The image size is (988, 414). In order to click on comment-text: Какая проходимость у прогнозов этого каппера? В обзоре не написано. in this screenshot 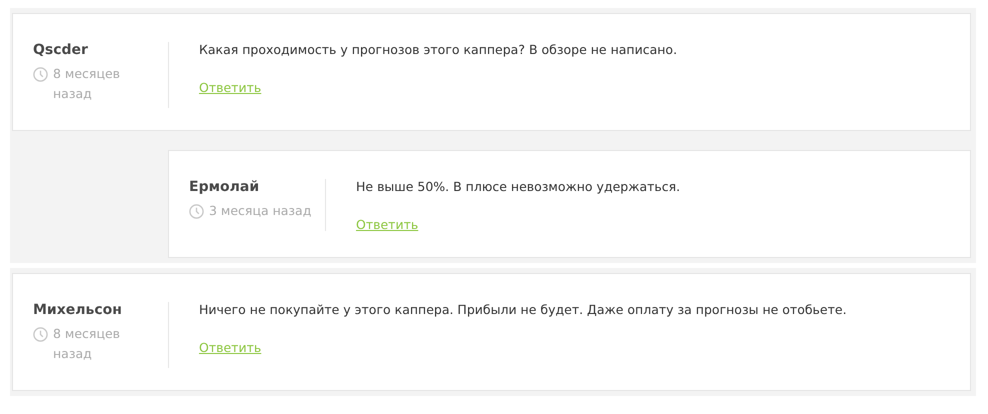, I will do `click(438, 49)`.